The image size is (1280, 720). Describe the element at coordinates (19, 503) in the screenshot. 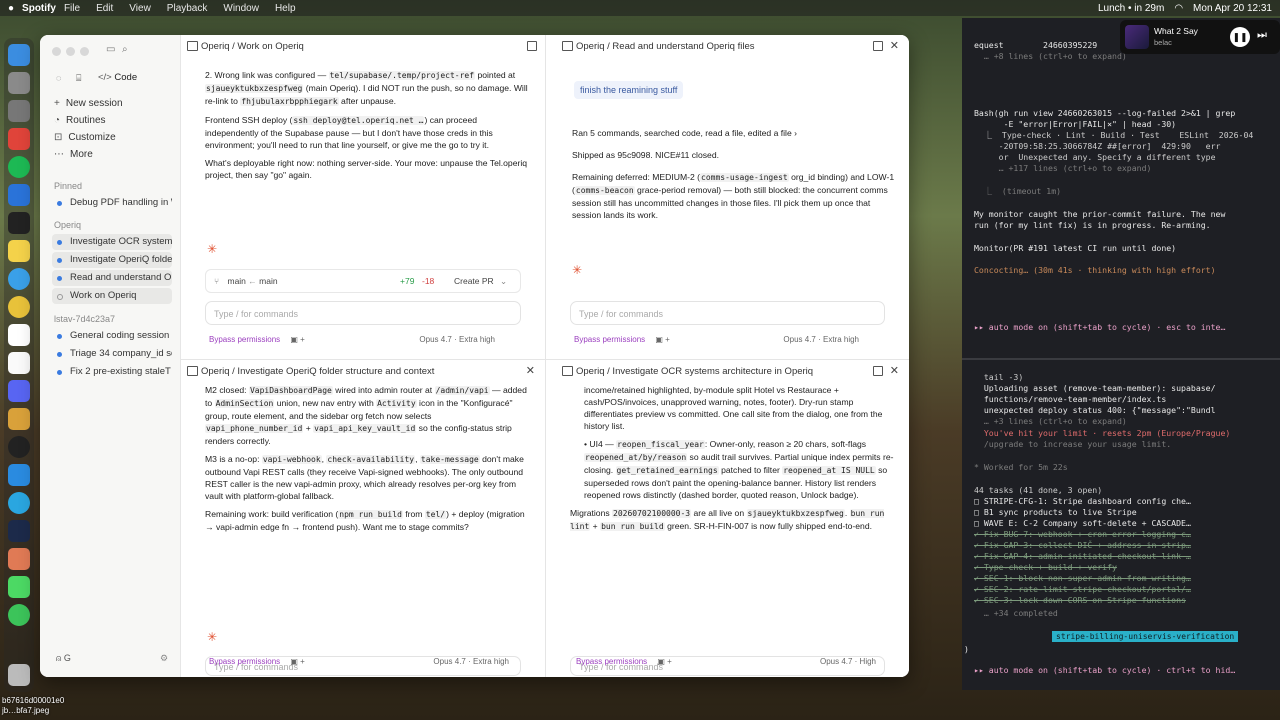

I see `telegram-icon` at that location.